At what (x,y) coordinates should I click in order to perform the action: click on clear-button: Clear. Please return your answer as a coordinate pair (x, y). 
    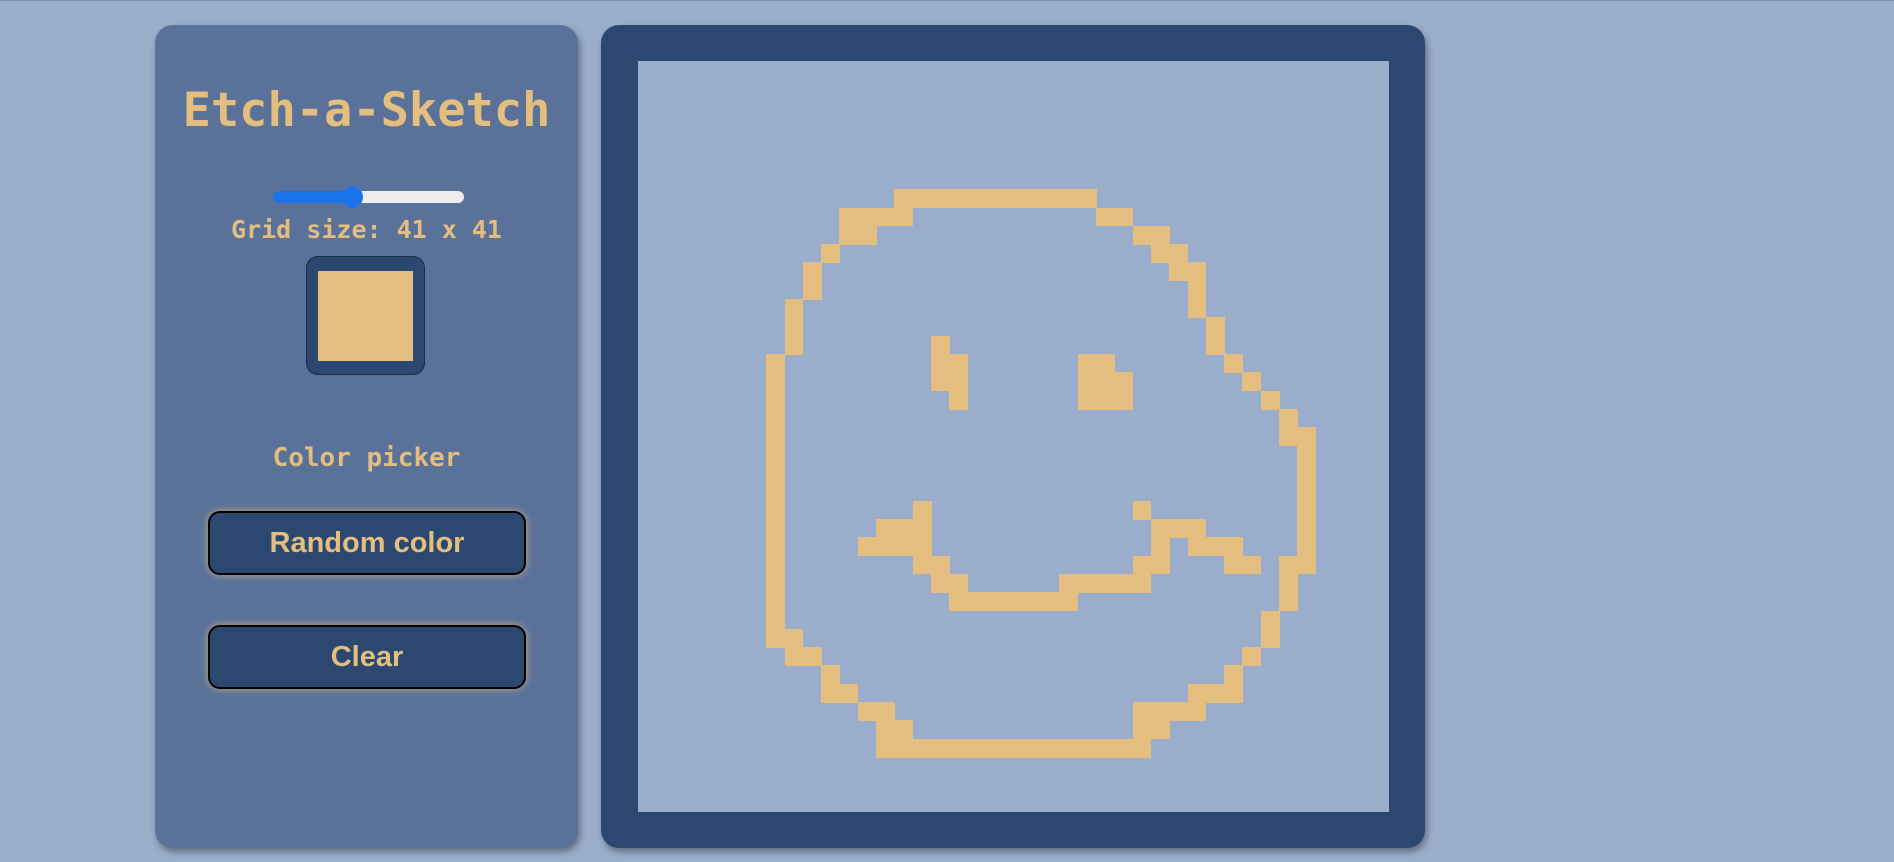
    Looking at the image, I should click on (367, 657).